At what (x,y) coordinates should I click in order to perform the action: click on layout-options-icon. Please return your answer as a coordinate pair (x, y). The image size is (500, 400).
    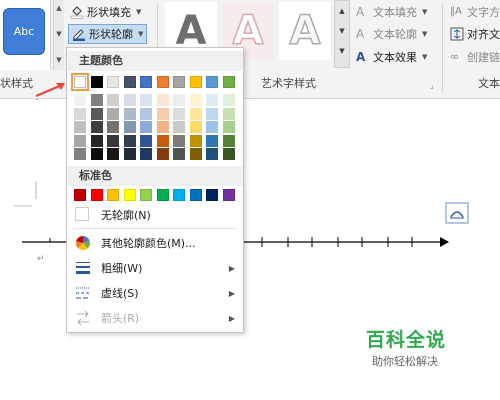
    Looking at the image, I should click on (457, 213).